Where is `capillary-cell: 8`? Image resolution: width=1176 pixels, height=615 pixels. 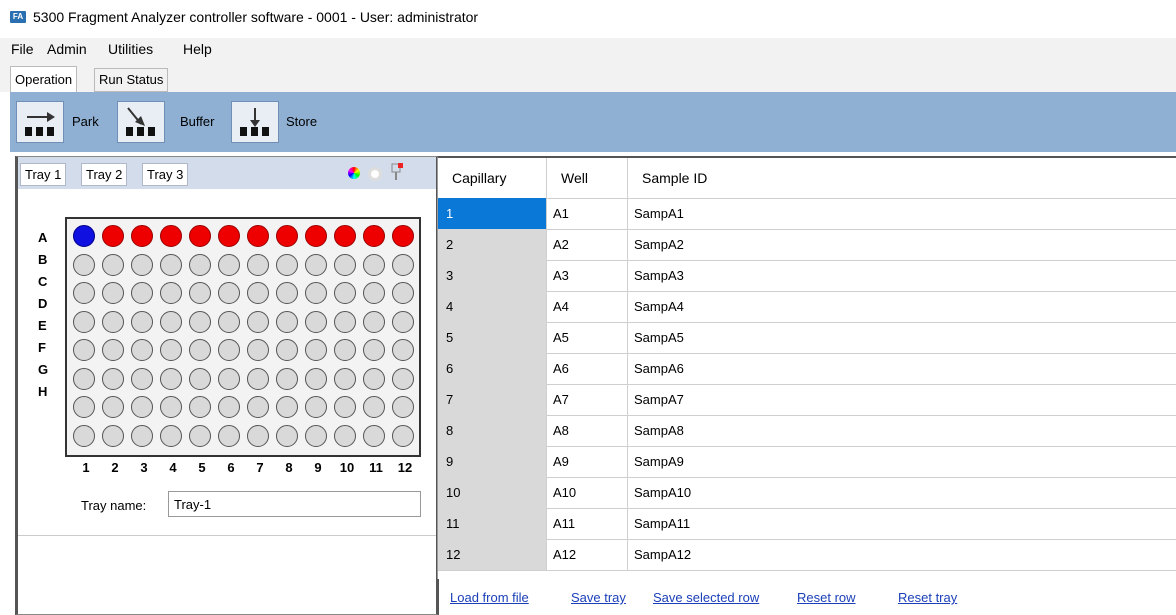 capillary-cell: 8 is located at coordinates (492, 430).